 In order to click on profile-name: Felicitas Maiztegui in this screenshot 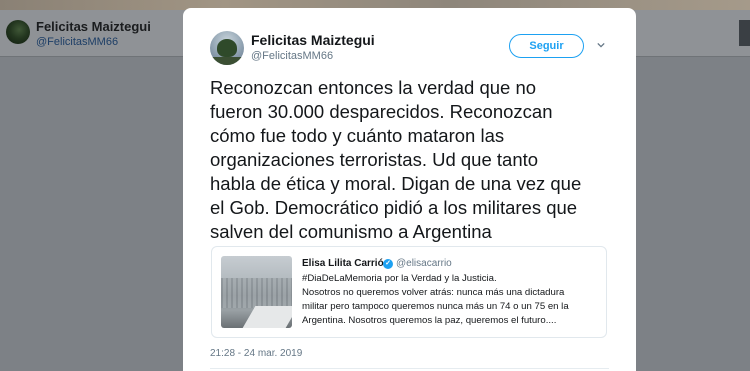, I will do `click(93, 26)`.